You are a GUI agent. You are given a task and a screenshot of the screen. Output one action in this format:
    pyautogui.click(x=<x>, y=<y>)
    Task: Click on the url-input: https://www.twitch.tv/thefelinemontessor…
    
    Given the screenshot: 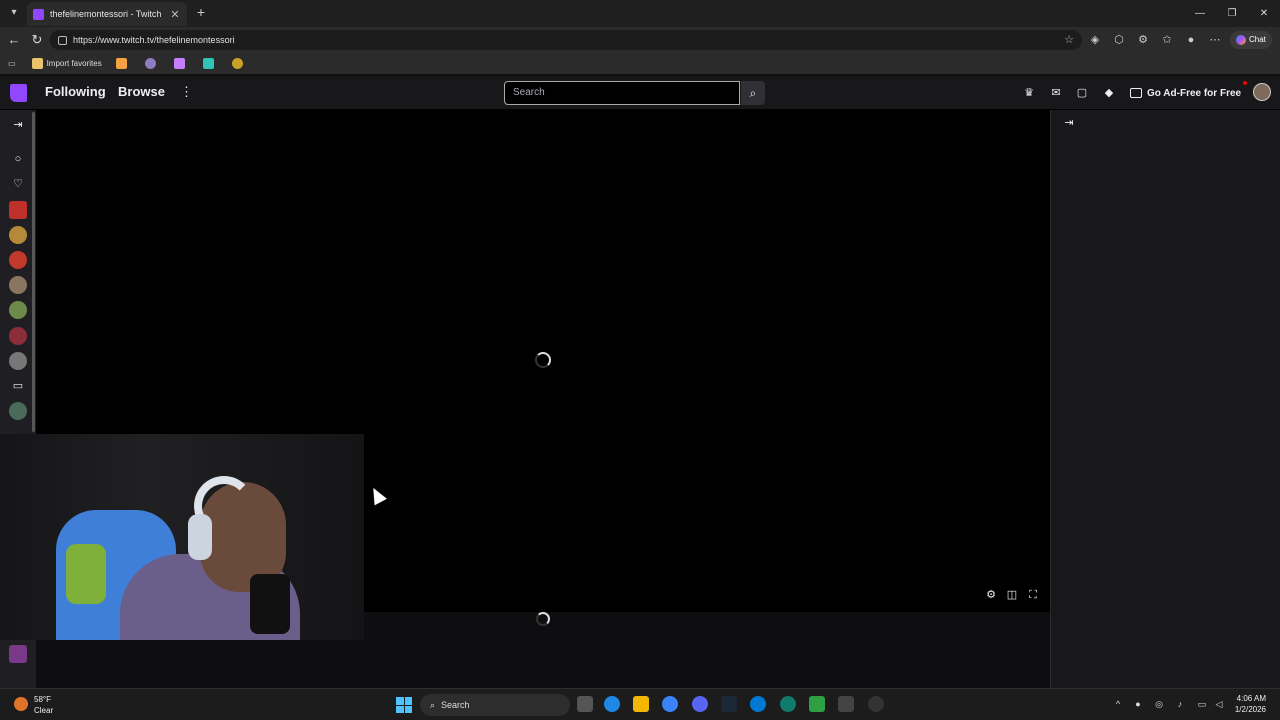 What is the action you would take?
    pyautogui.click(x=566, y=40)
    